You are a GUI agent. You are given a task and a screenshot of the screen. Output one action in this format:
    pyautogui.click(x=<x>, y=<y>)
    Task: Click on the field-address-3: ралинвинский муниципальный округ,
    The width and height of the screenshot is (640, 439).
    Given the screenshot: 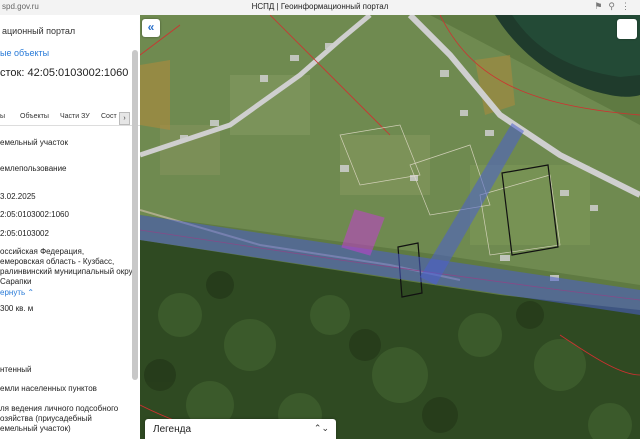 What is the action you would take?
    pyautogui.click(x=68, y=271)
    